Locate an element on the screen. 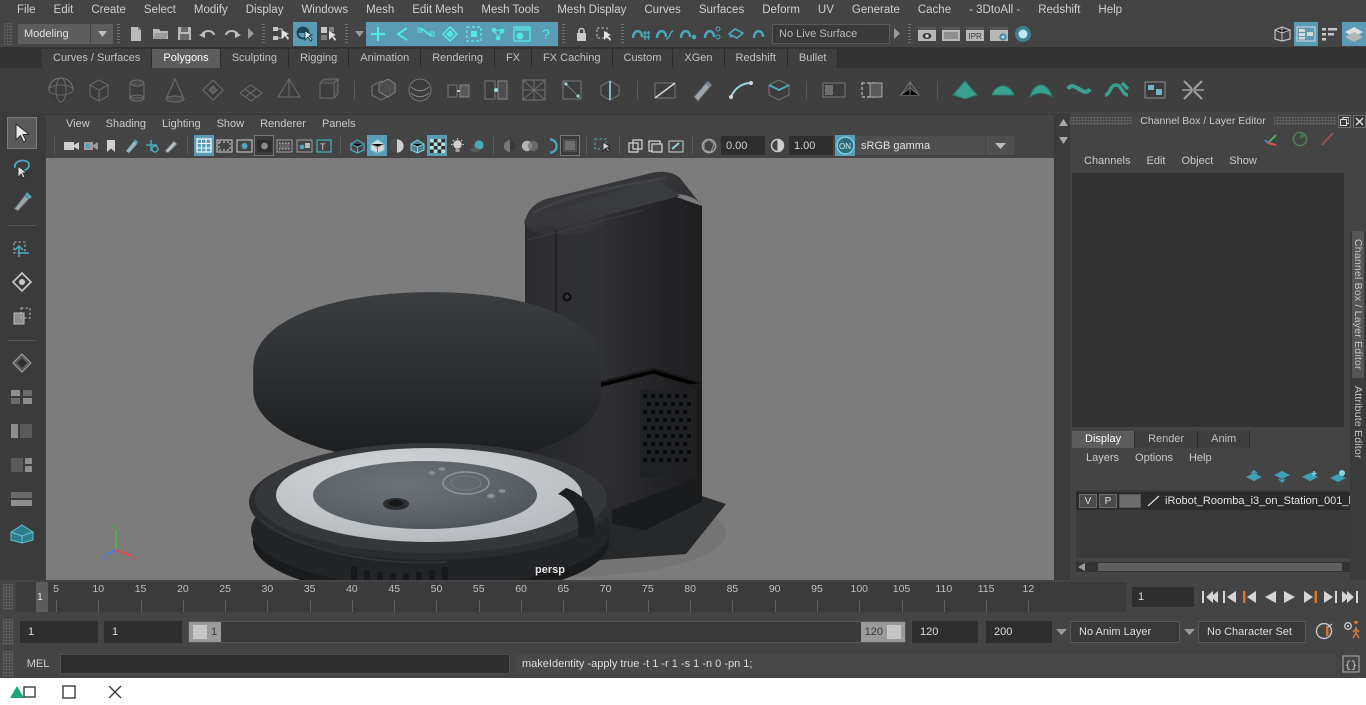  range-slider-grip is located at coordinates (8, 632).